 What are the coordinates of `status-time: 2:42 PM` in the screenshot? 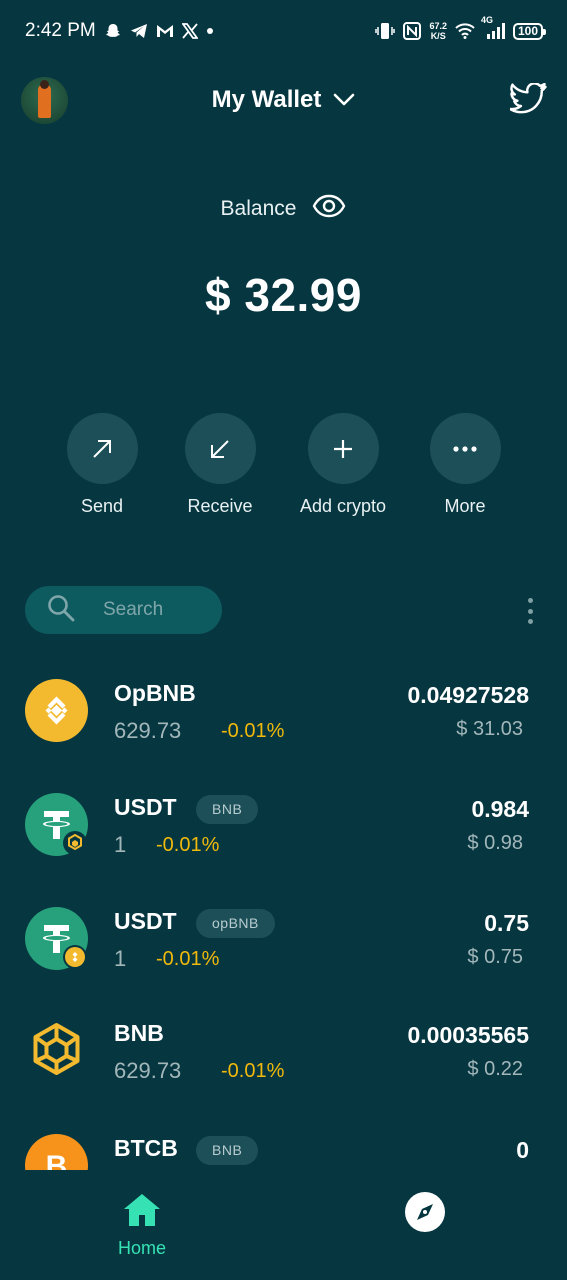 It's located at (60, 30).